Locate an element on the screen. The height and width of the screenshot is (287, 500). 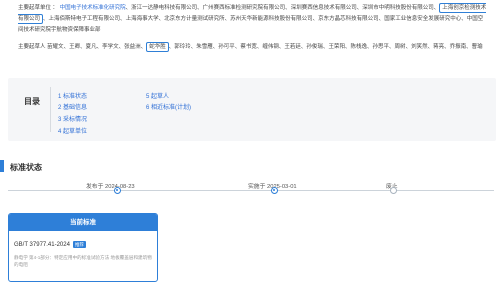
drafting-unit-item: 上海海事大学 is located at coordinates (142, 19).